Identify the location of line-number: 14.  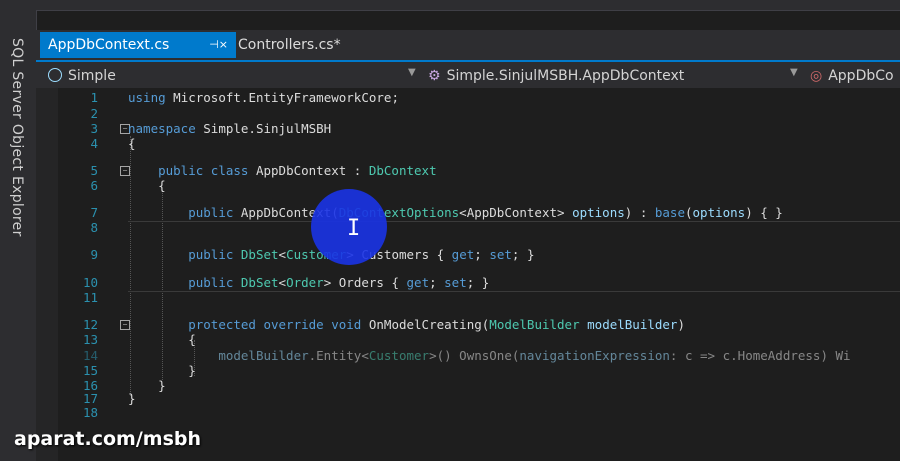
(90, 355).